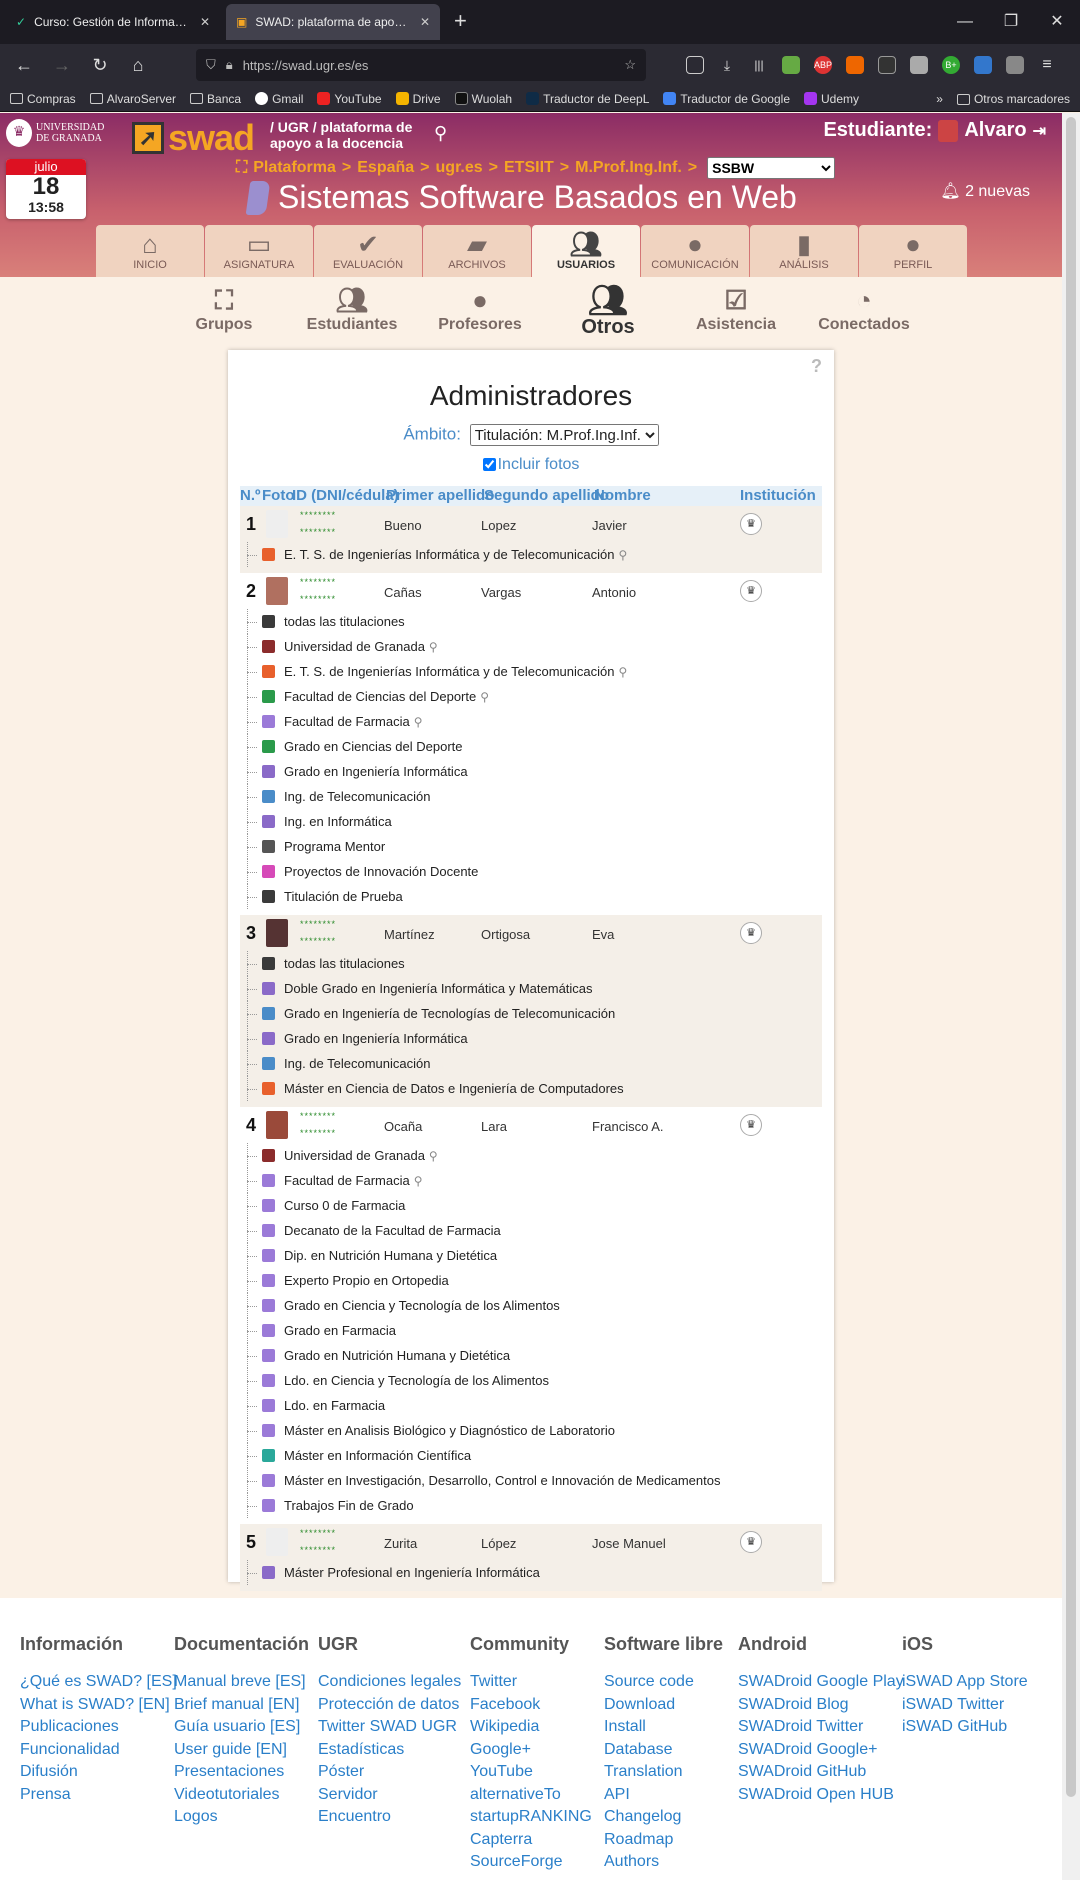  Describe the element at coordinates (531, 1355) in the screenshot. I see `institution-item: Grado en Nutrición Humana y Dietética` at that location.